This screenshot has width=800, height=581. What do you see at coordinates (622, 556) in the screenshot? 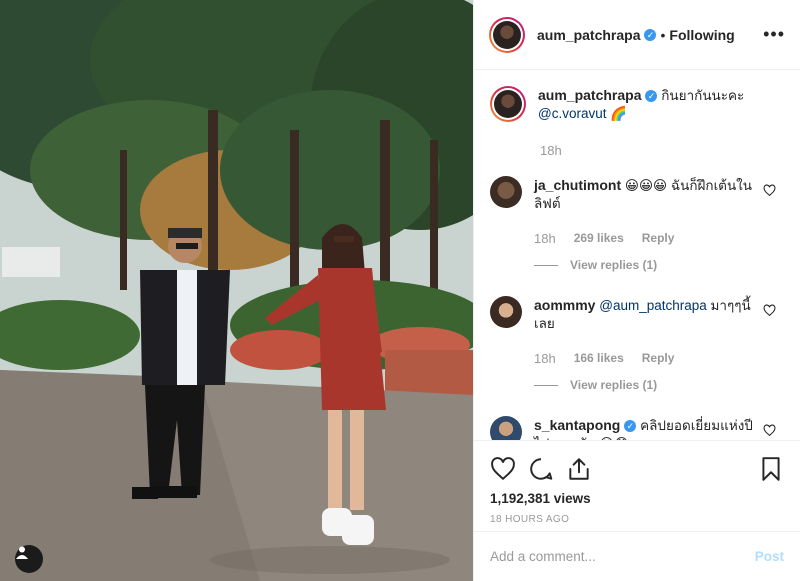
I see `comment-input` at bounding box center [622, 556].